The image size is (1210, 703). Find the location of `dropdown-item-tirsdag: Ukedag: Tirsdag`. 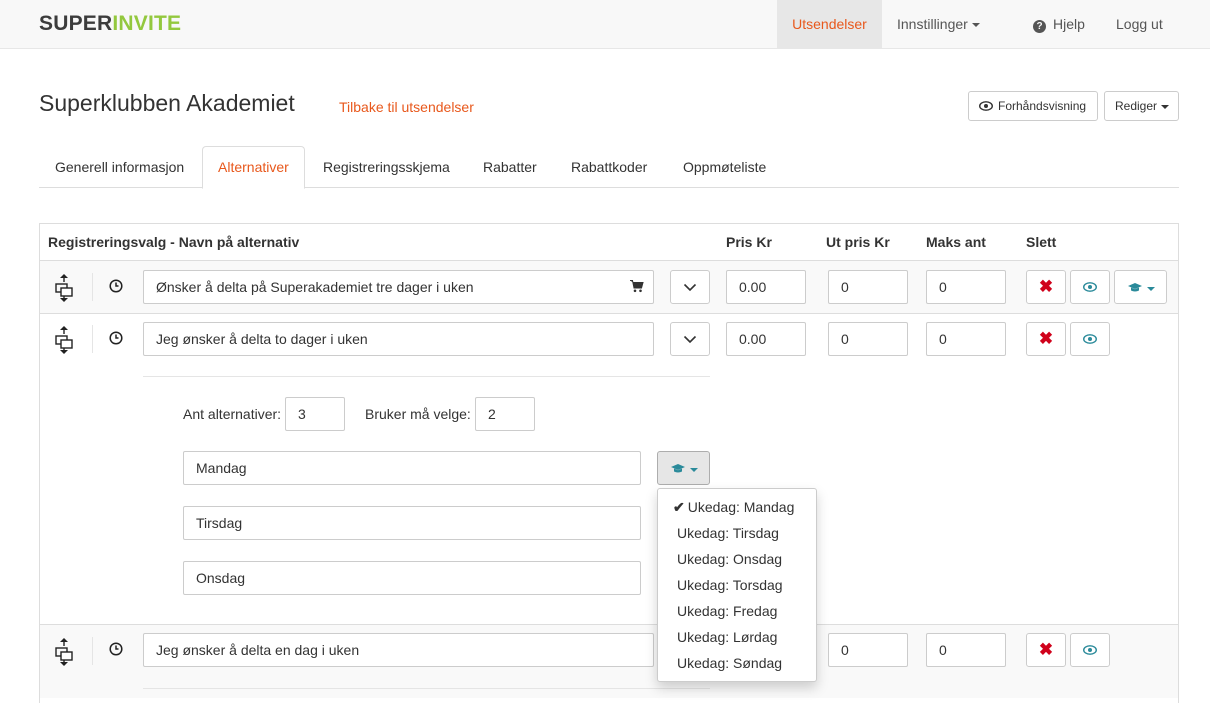

dropdown-item-tirsdag: Ukedag: Tirsdag is located at coordinates (737, 533).